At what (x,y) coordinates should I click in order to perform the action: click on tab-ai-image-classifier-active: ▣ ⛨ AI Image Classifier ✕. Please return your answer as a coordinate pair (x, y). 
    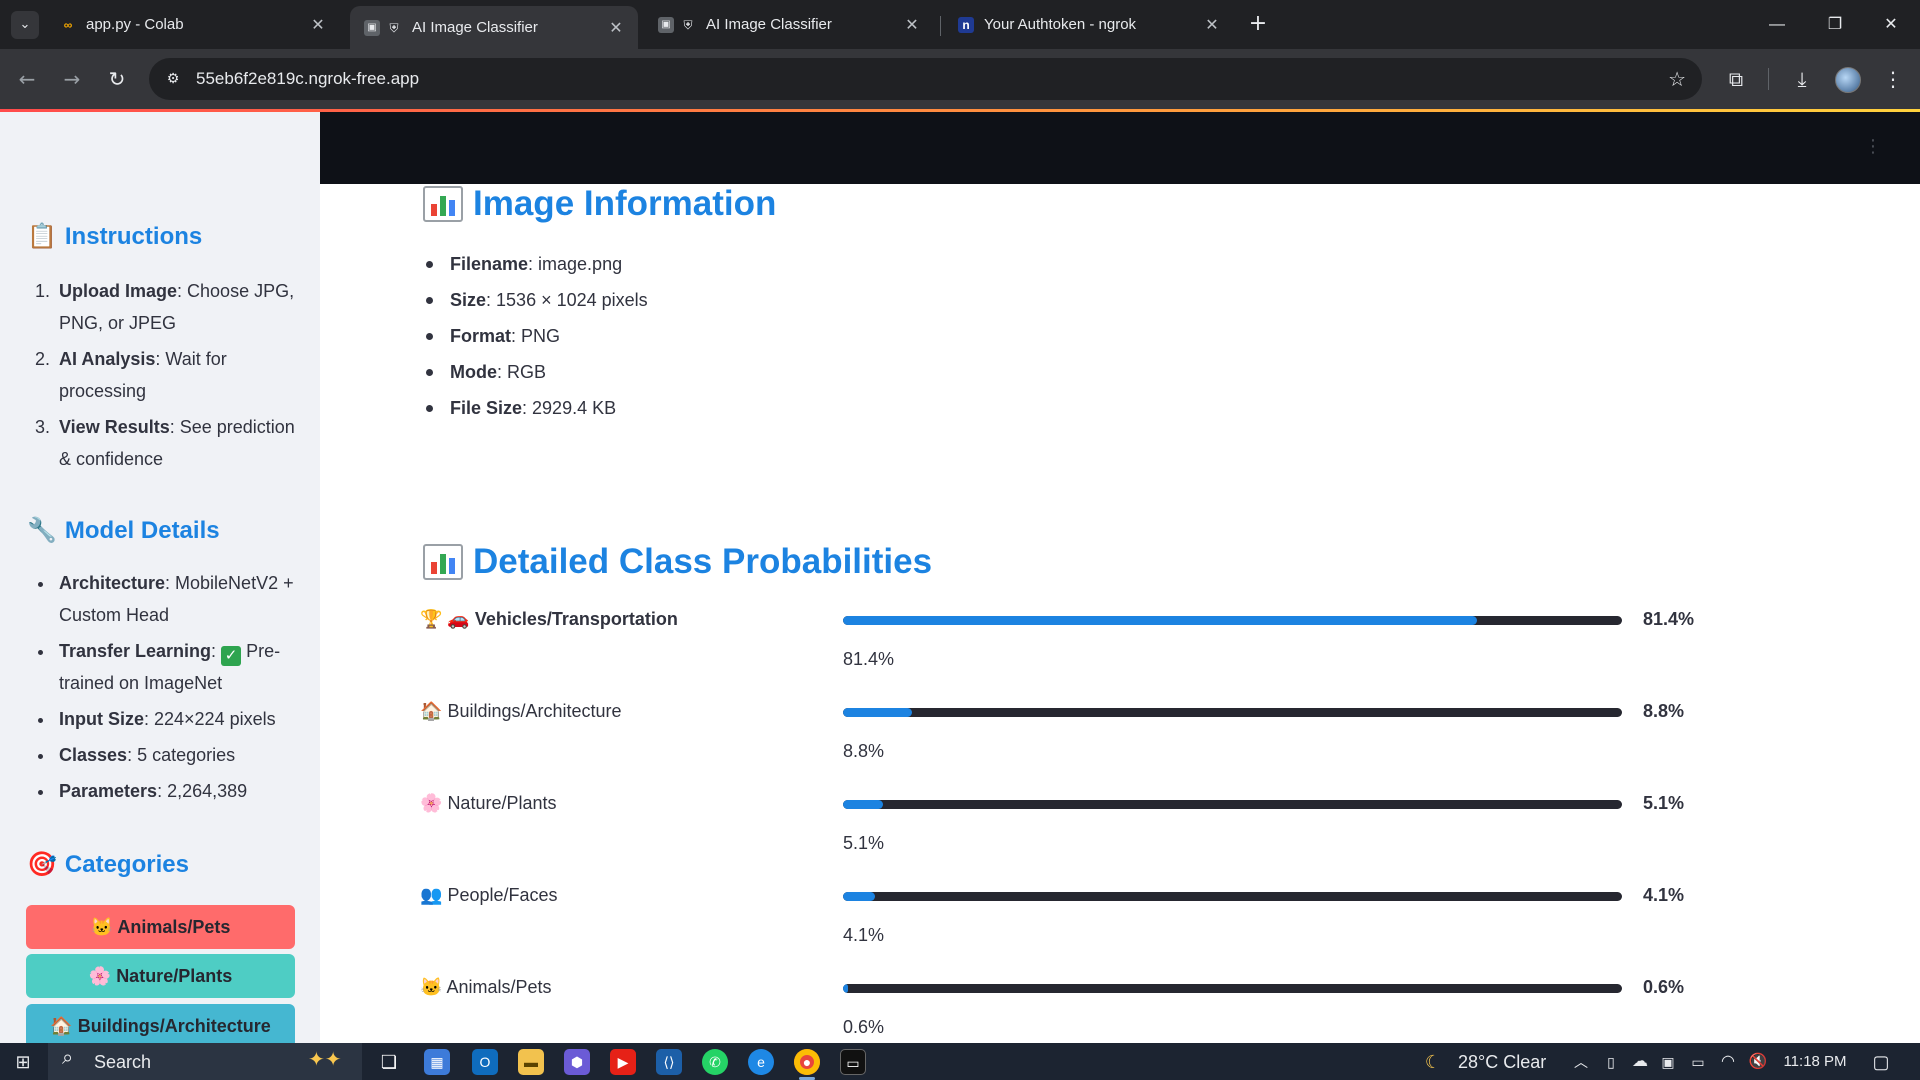
    Looking at the image, I should click on (494, 27).